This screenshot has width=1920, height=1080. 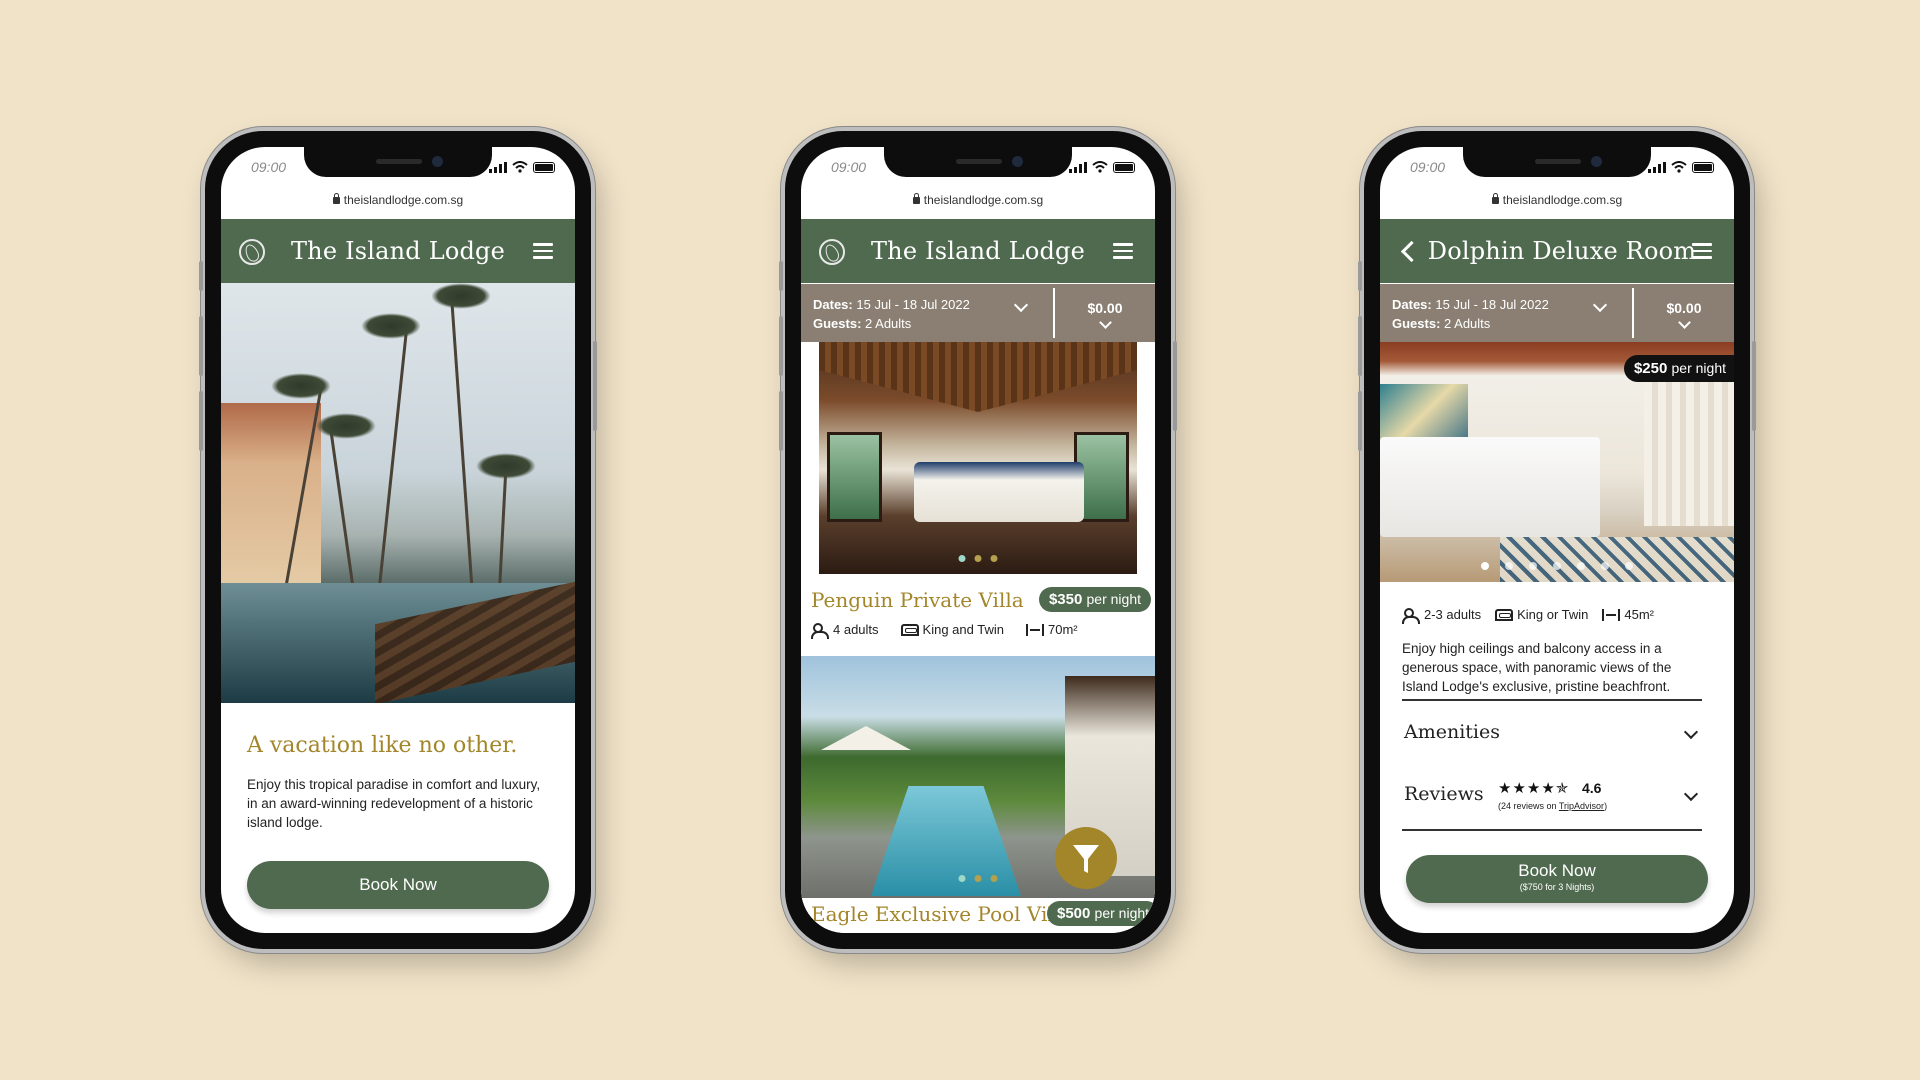 What do you see at coordinates (1562, 251) in the screenshot?
I see `page-title: Dolphin Deluxe Room` at bounding box center [1562, 251].